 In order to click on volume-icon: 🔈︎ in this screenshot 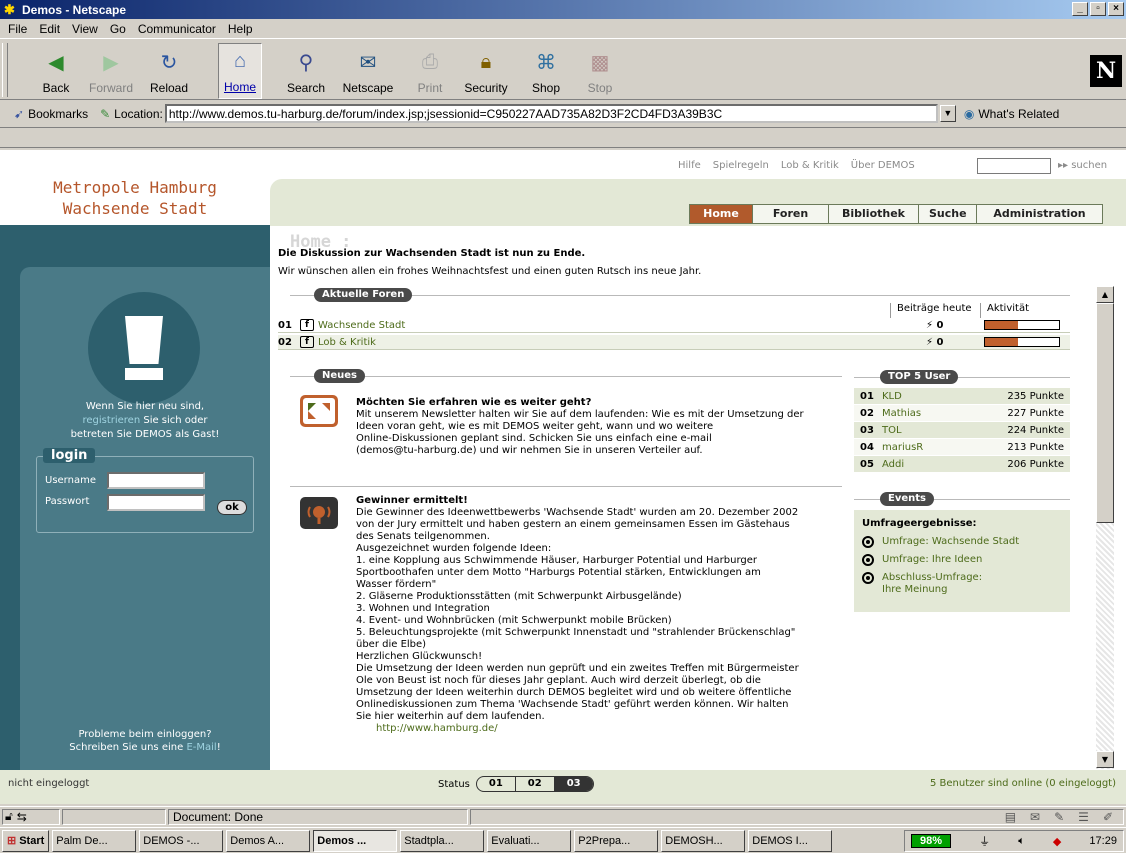, I will do `click(1021, 841)`.